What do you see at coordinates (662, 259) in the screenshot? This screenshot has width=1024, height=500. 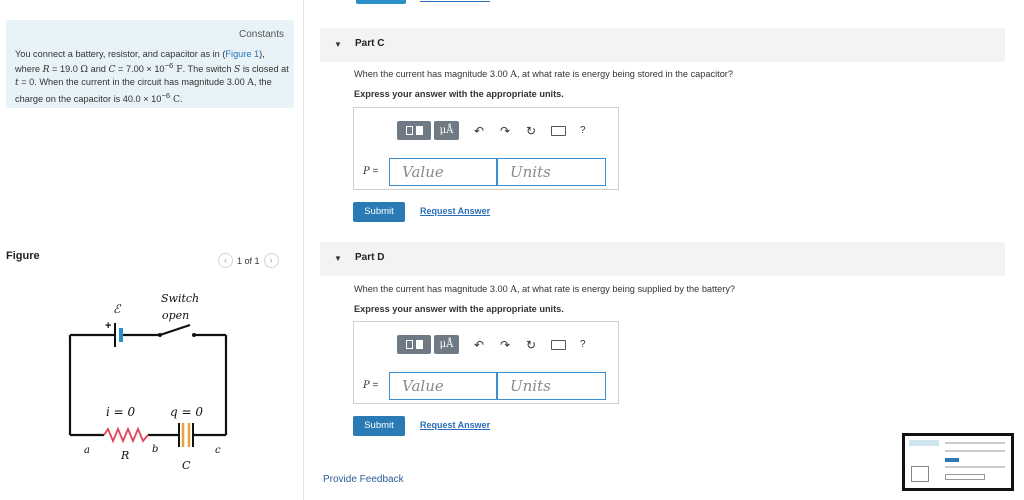 I see `part-d-header: ▼ Part D` at bounding box center [662, 259].